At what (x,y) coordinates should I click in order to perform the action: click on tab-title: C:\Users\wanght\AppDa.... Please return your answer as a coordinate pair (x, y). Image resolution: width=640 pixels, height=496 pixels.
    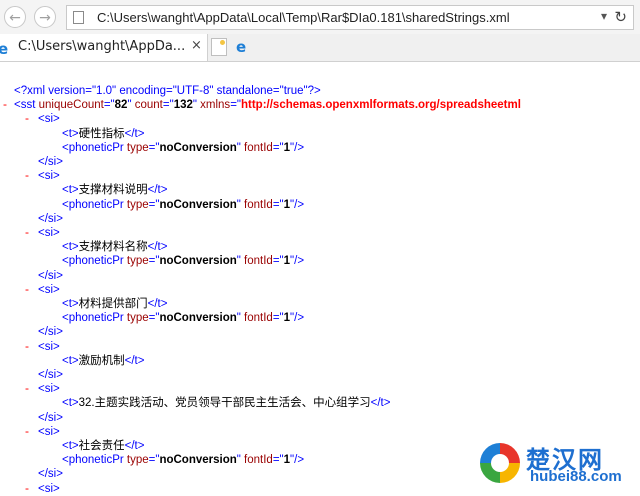
    Looking at the image, I should click on (102, 46).